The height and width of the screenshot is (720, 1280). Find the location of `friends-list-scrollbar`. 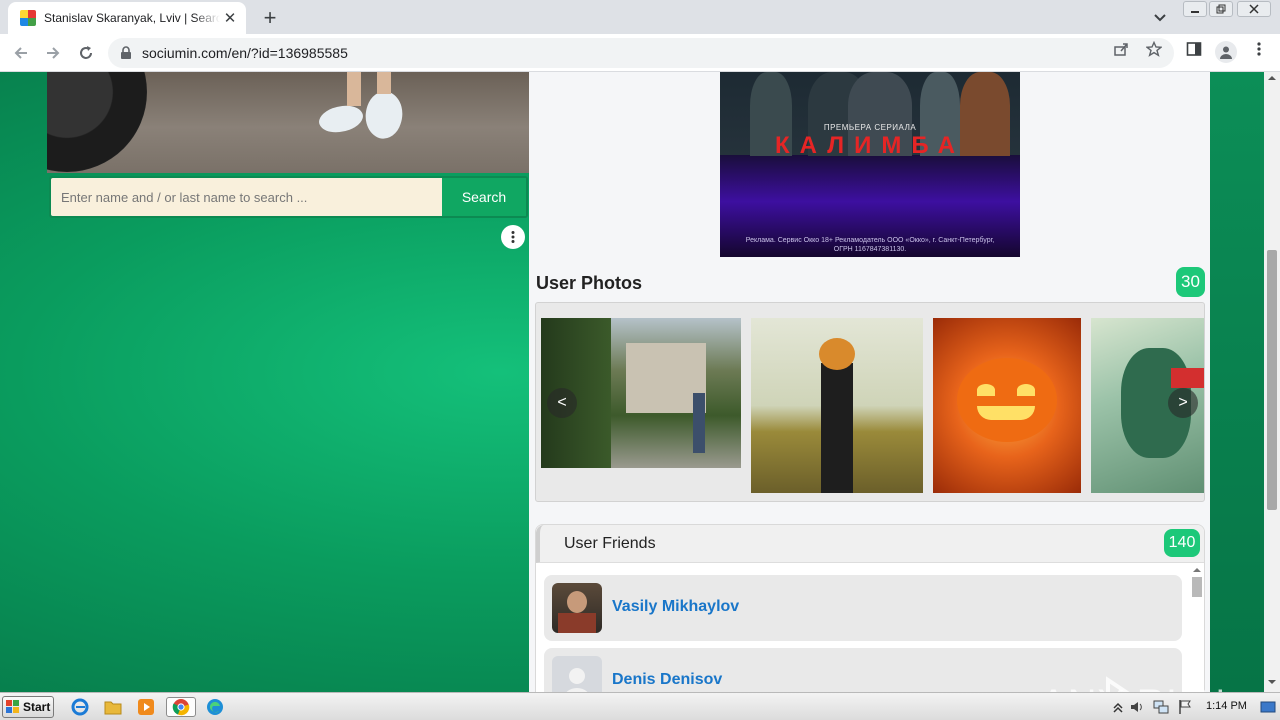

friends-list-scrollbar is located at coordinates (1197, 628).